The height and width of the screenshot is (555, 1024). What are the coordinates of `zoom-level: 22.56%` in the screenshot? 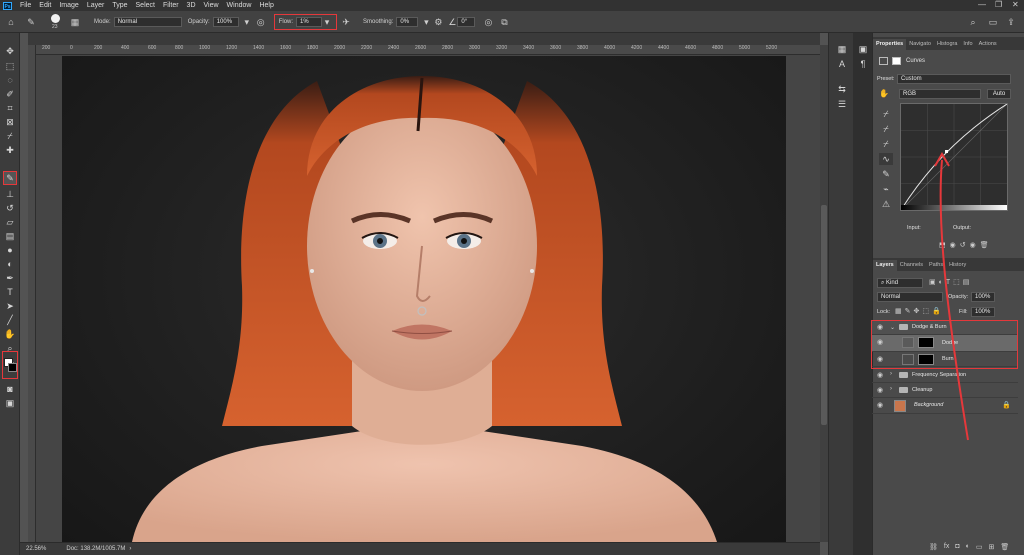 It's located at (36, 549).